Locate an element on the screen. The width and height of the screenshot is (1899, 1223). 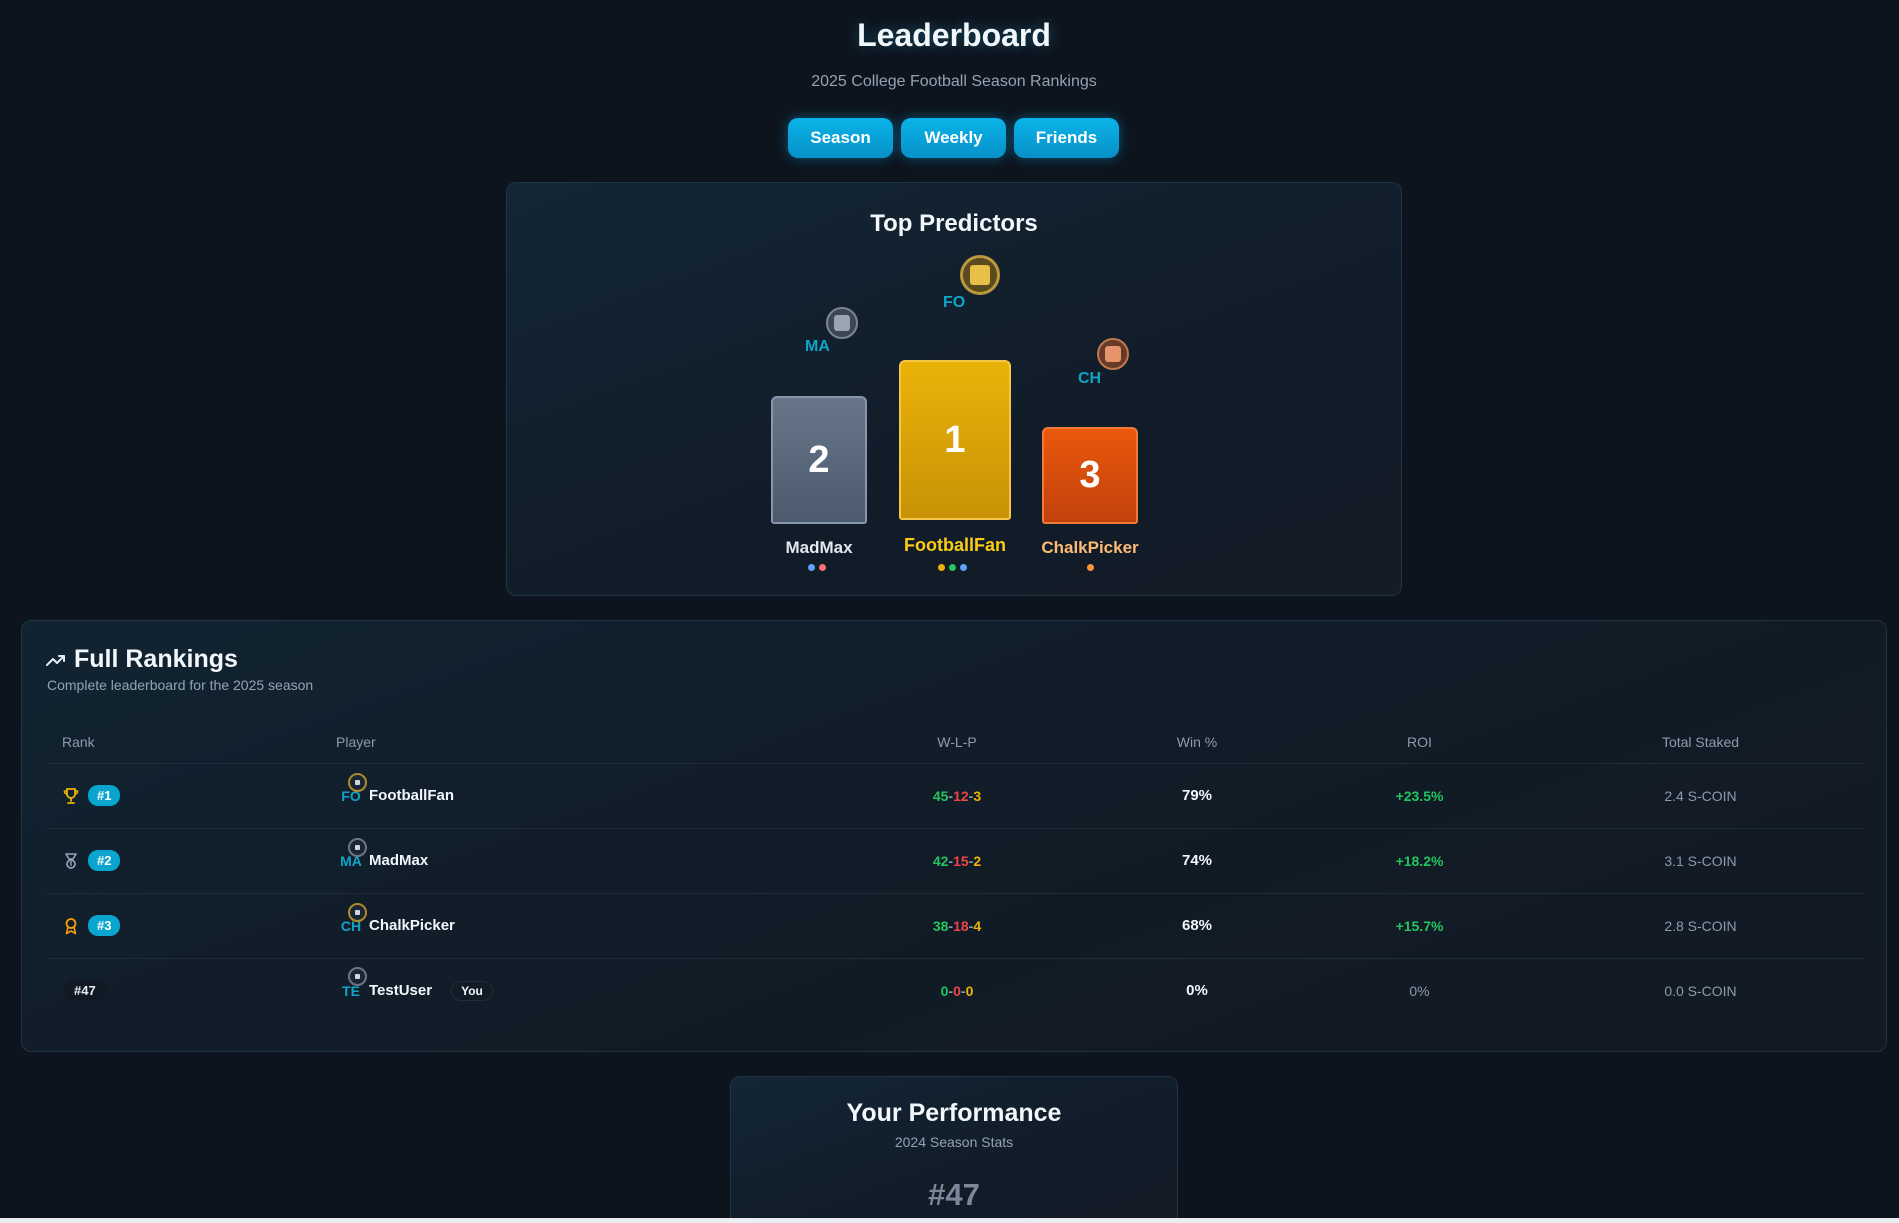
win-percentage: 79% is located at coordinates (1197, 795).